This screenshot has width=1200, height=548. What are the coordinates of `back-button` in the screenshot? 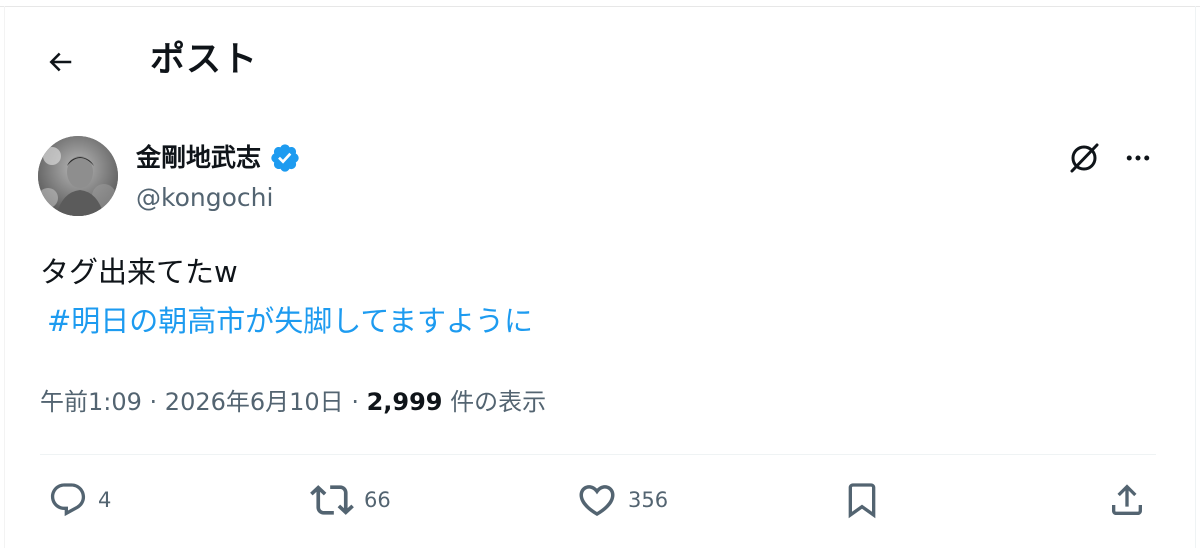 It's located at (60, 62).